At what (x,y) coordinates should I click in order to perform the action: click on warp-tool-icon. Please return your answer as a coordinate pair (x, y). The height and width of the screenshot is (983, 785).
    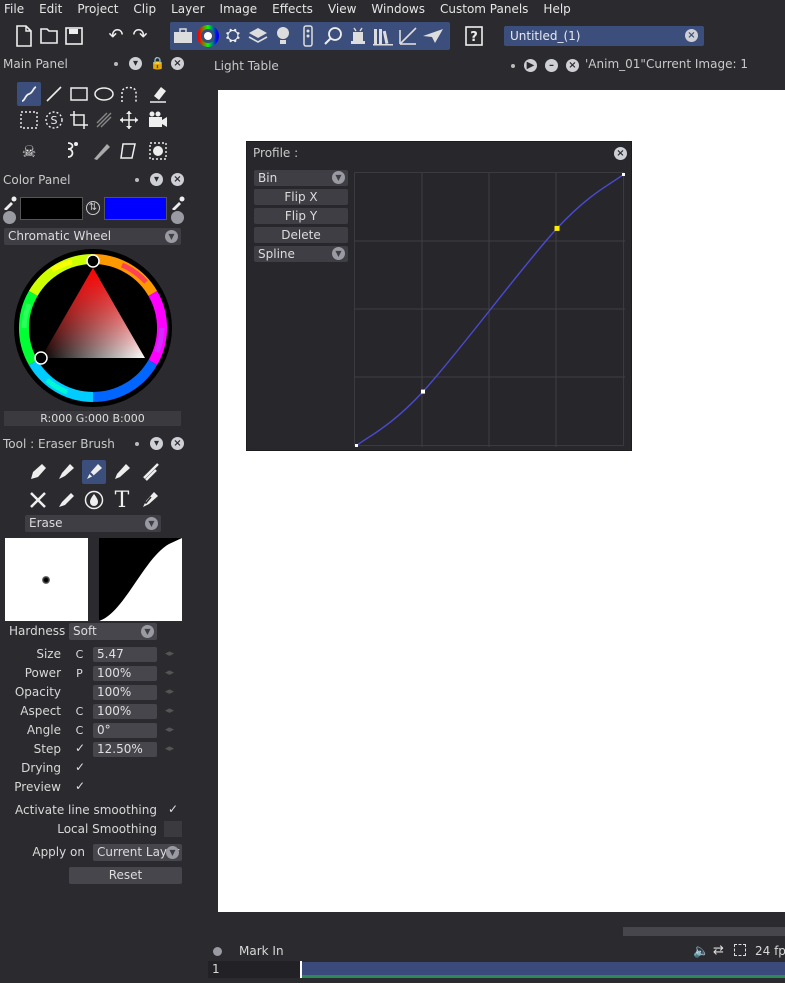
    Looking at the image, I should click on (72, 151).